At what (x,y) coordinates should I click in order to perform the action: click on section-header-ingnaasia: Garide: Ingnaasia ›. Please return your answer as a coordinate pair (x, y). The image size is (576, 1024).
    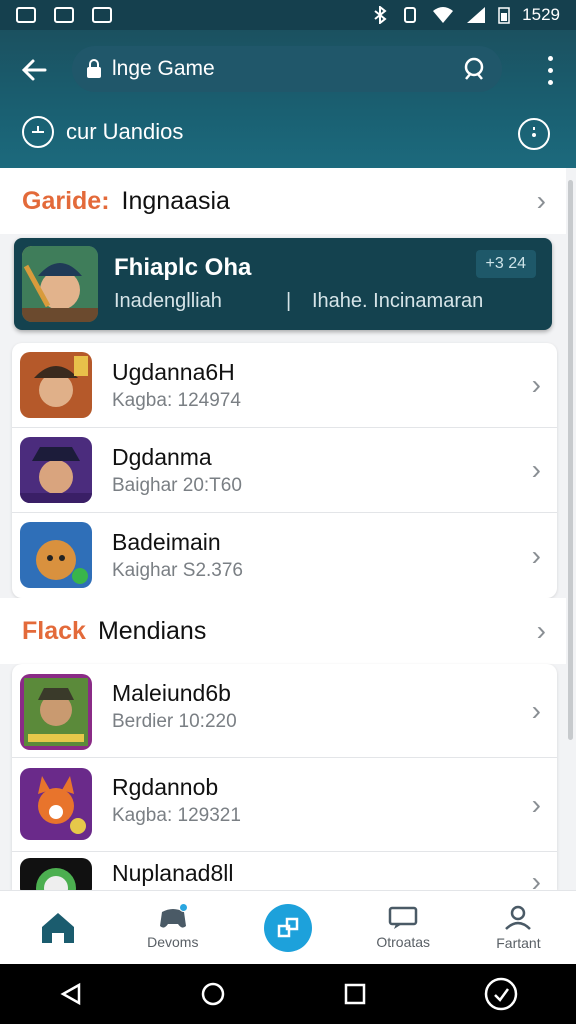
    Looking at the image, I should click on (283, 201).